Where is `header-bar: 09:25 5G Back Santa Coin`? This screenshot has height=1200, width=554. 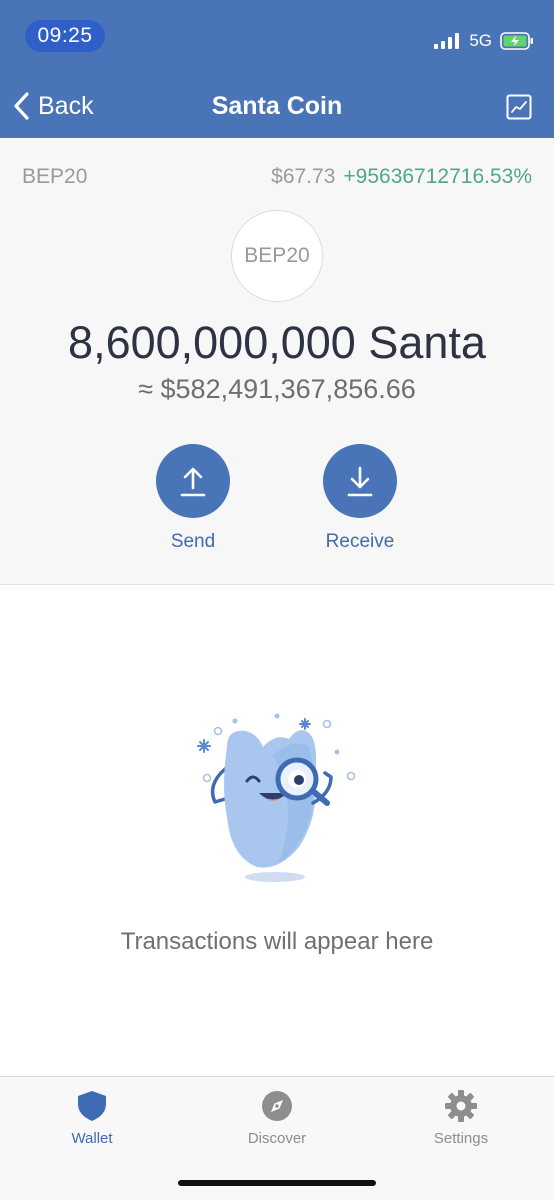
header-bar: 09:25 5G Back Santa Coin is located at coordinates (277, 69).